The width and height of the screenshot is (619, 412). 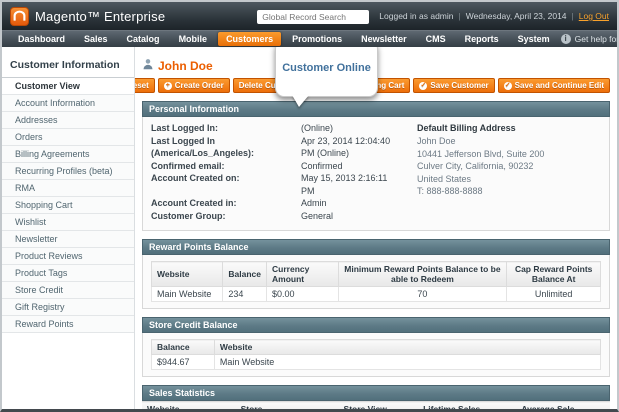 I want to click on field-value: May 15, 2013 2:16:11 PM, so click(x=344, y=184).